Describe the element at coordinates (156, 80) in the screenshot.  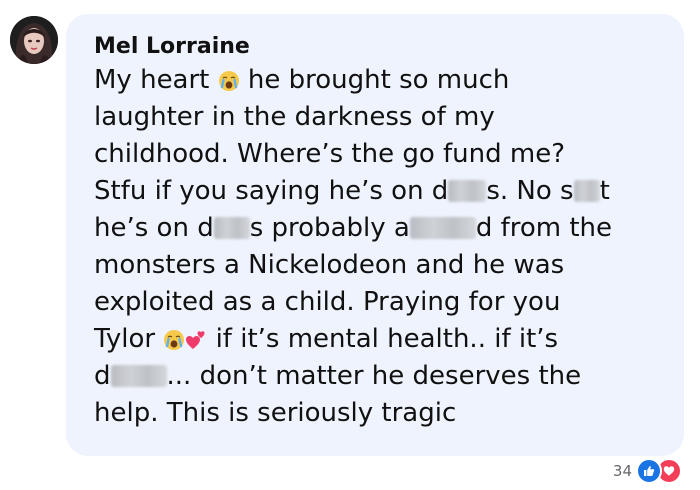
I see `comment-text-segment: My heart` at that location.